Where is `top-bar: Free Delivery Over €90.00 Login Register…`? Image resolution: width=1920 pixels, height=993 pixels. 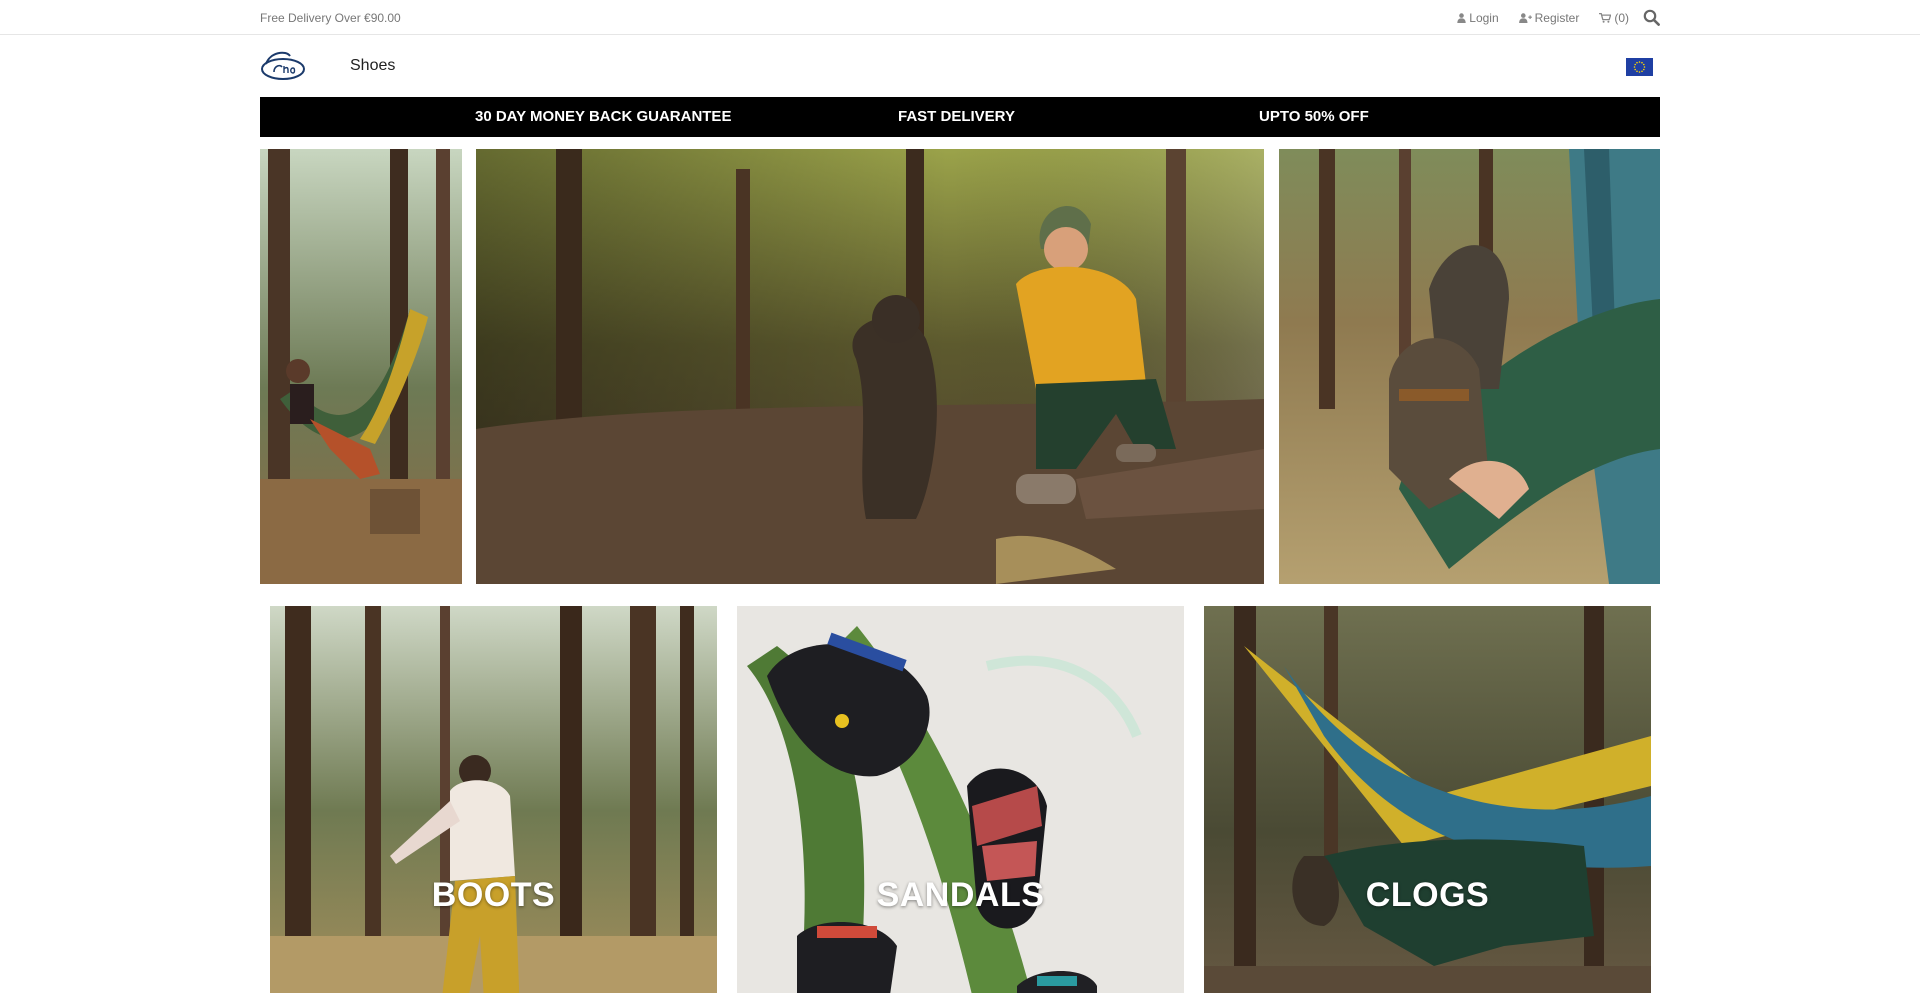
top-bar: Free Delivery Over €90.00 Login Register… is located at coordinates (960, 17).